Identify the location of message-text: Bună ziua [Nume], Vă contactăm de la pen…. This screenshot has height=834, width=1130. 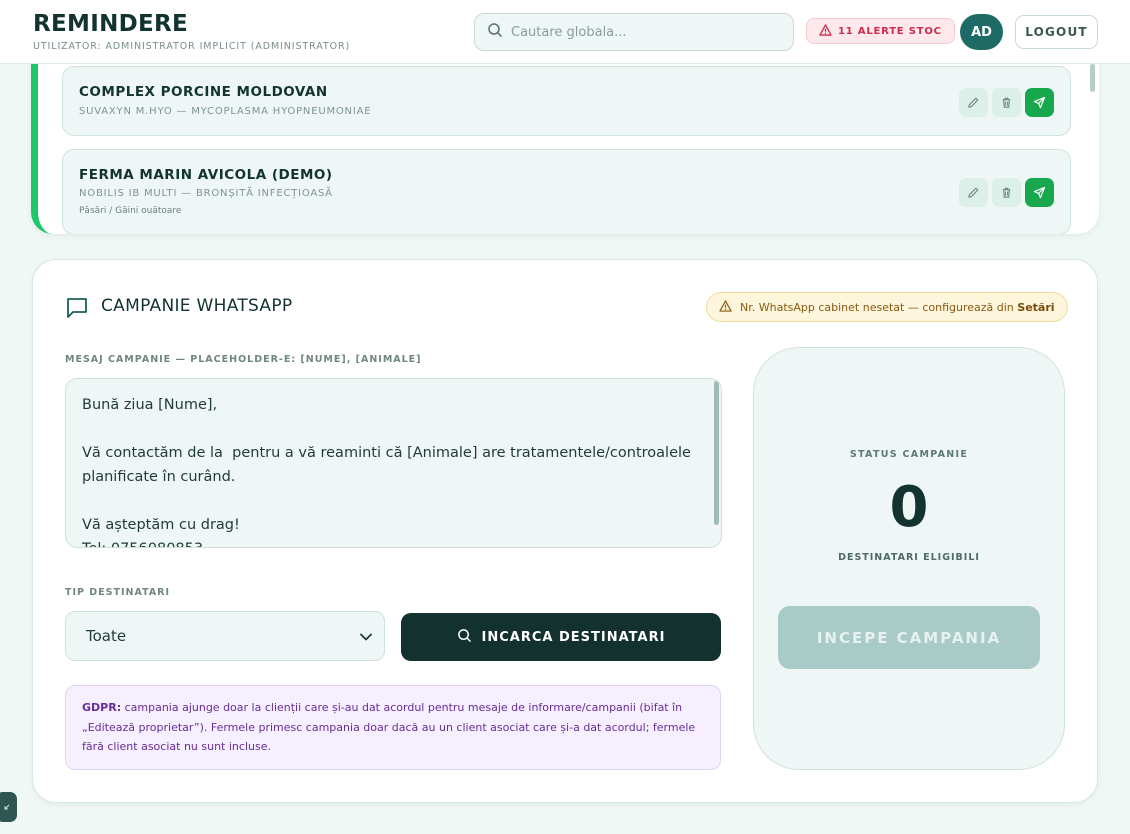
(392, 470).